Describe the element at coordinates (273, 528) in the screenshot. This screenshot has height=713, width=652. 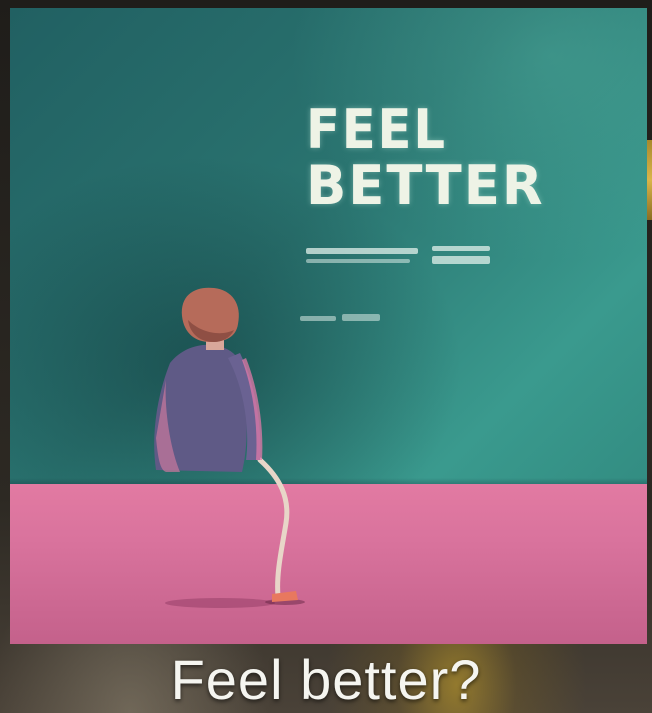
I see `dangling-leg` at that location.